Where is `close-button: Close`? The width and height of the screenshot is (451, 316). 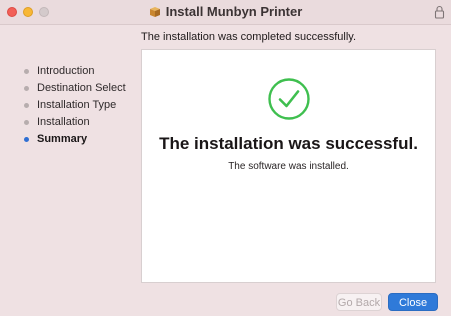 close-button: Close is located at coordinates (413, 302).